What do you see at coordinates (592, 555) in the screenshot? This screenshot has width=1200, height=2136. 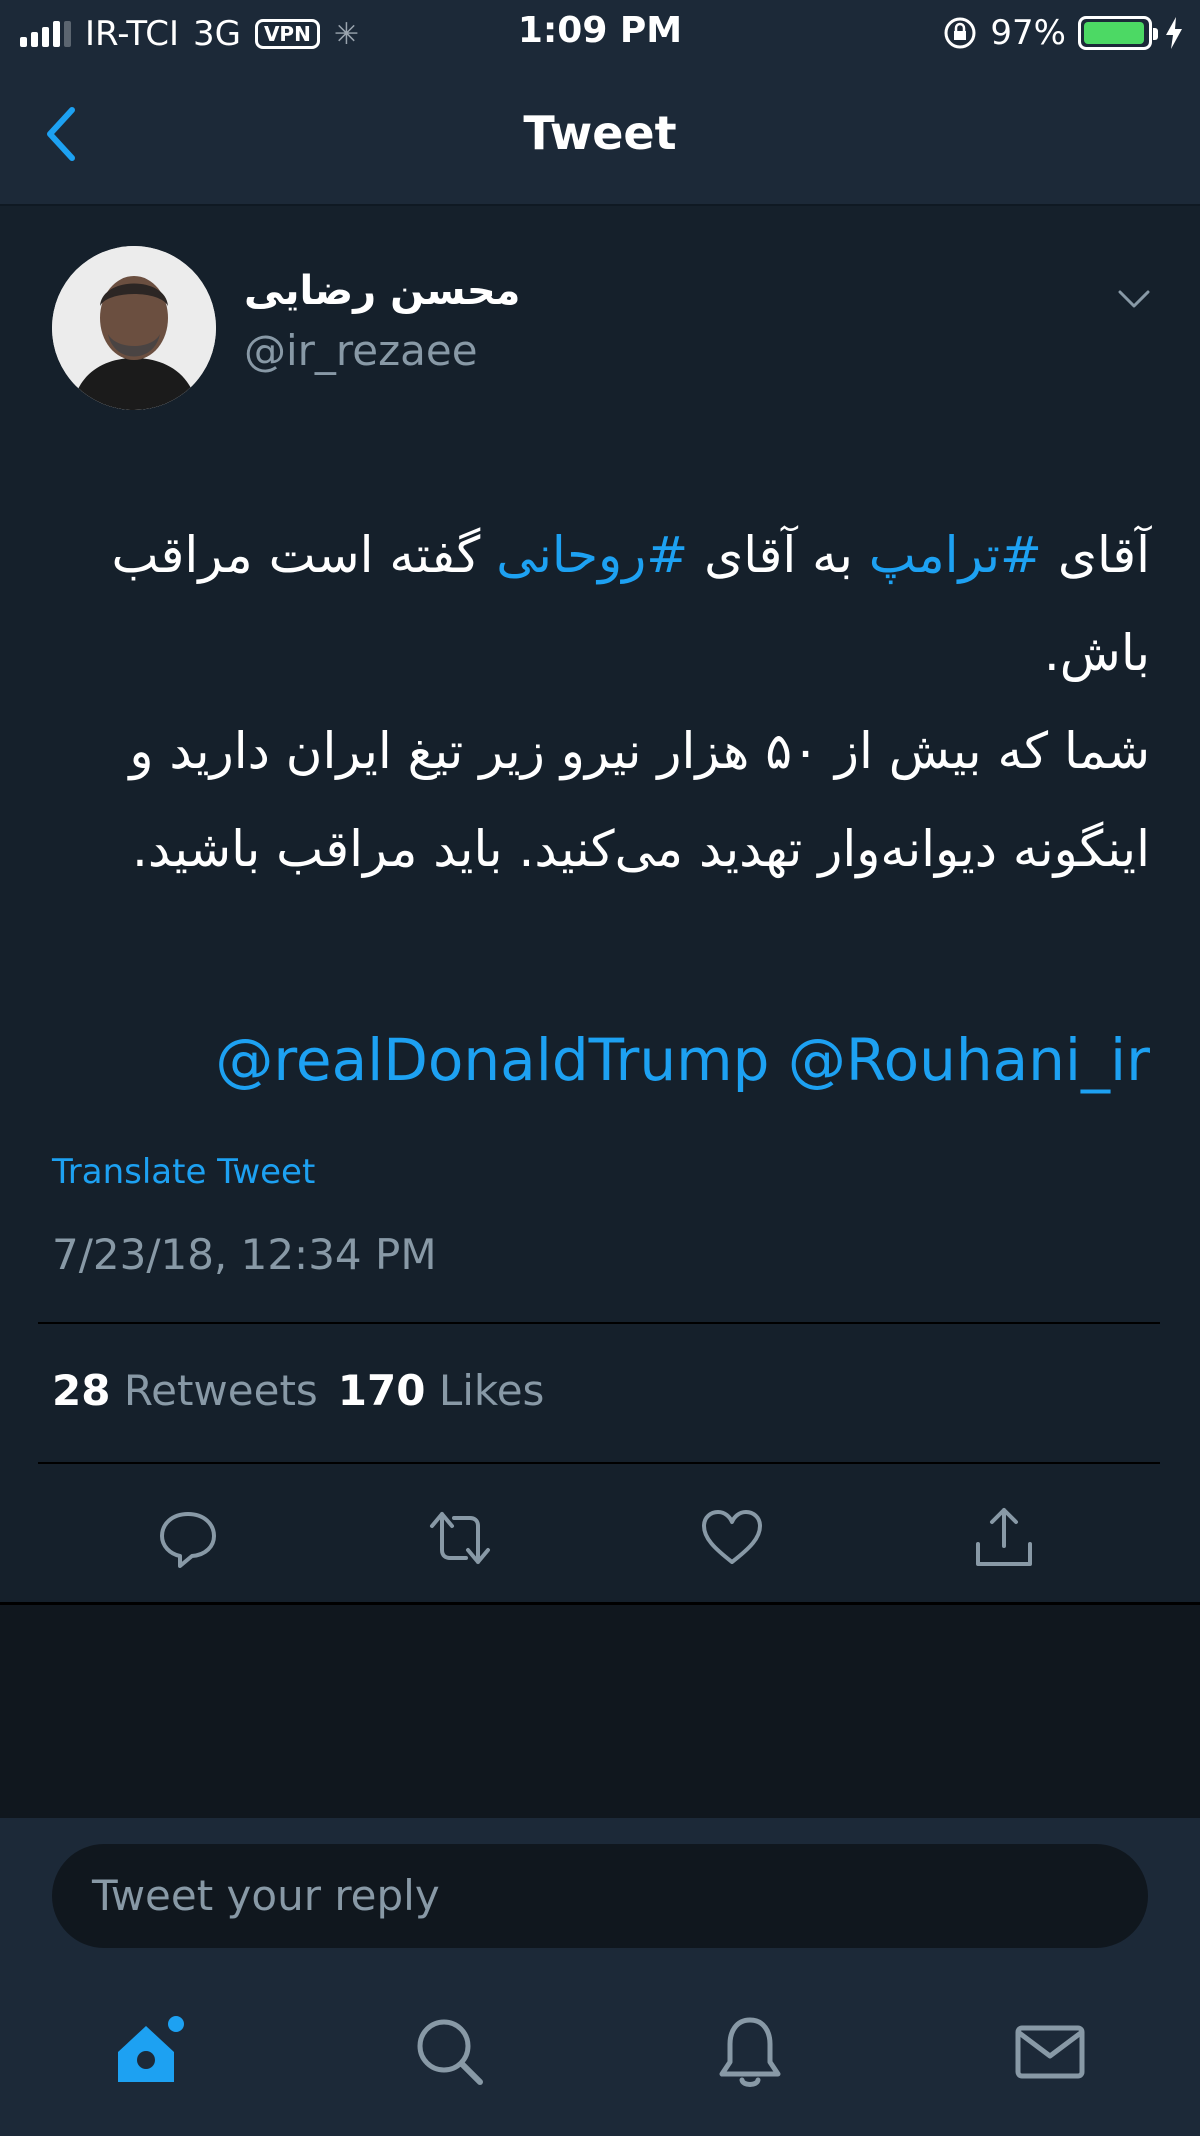 I see `hashtag-rouhani: #روحانی` at bounding box center [592, 555].